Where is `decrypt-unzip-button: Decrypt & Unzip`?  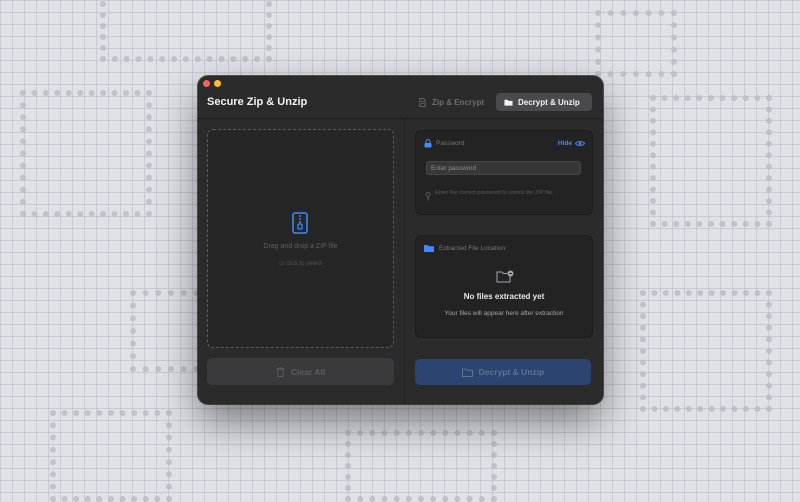
decrypt-unzip-button: Decrypt & Unzip is located at coordinates (503, 372).